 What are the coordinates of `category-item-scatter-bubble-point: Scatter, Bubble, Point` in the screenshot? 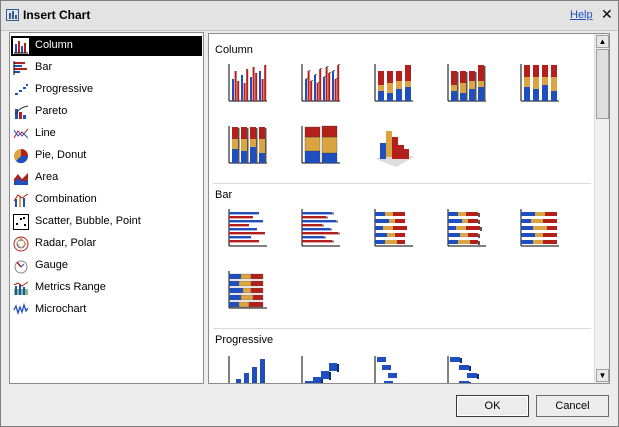 It's located at (106, 222).